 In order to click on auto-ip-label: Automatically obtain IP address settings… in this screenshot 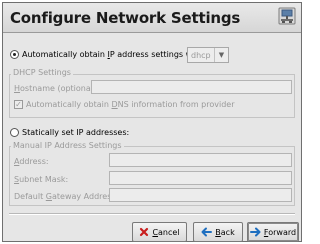, I will do `click(114, 54)`.